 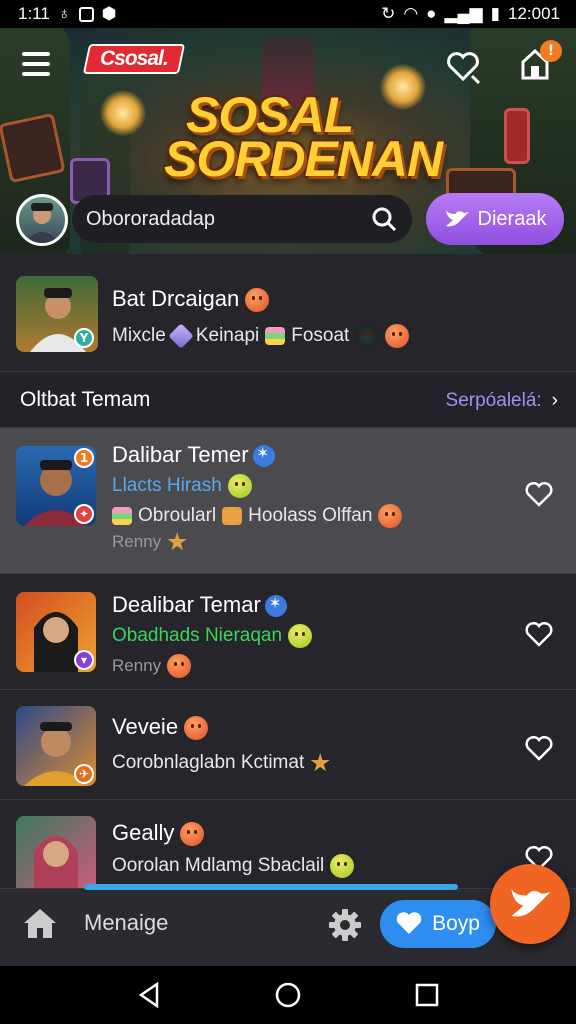 What do you see at coordinates (534, 13) in the screenshot?
I see `status-clock: 12:001` at bounding box center [534, 13].